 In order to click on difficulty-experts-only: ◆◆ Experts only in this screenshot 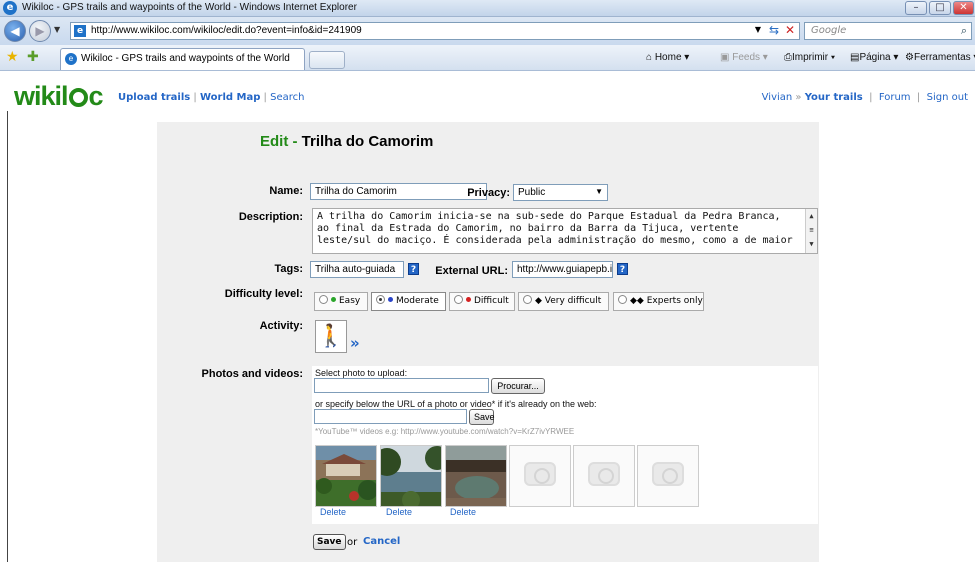, I will do `click(658, 301)`.